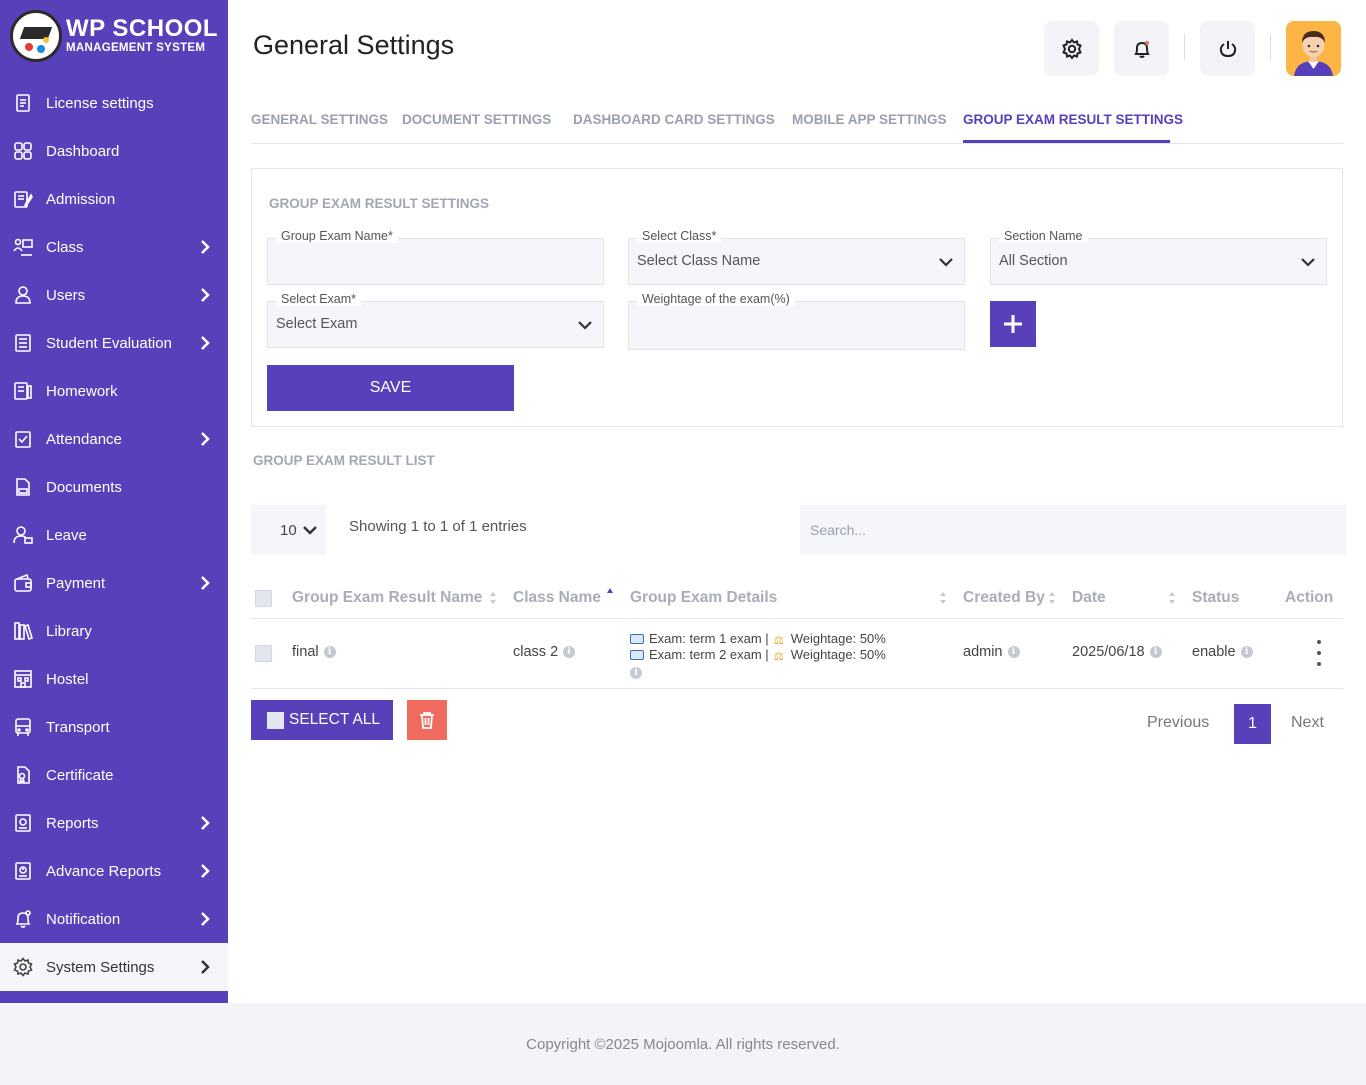 The image size is (1366, 1085). What do you see at coordinates (344, 460) in the screenshot?
I see `list-heading: GROUP EXAM RESULT LIST` at bounding box center [344, 460].